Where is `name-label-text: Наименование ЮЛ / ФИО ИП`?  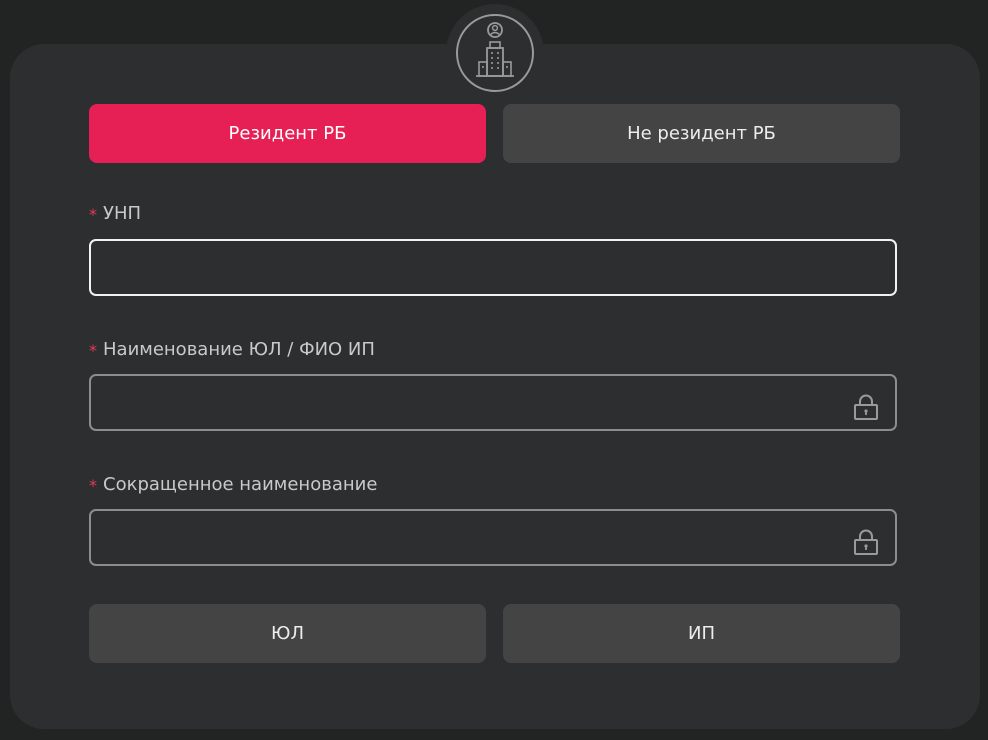 name-label-text: Наименование ЮЛ / ФИО ИП is located at coordinates (239, 349).